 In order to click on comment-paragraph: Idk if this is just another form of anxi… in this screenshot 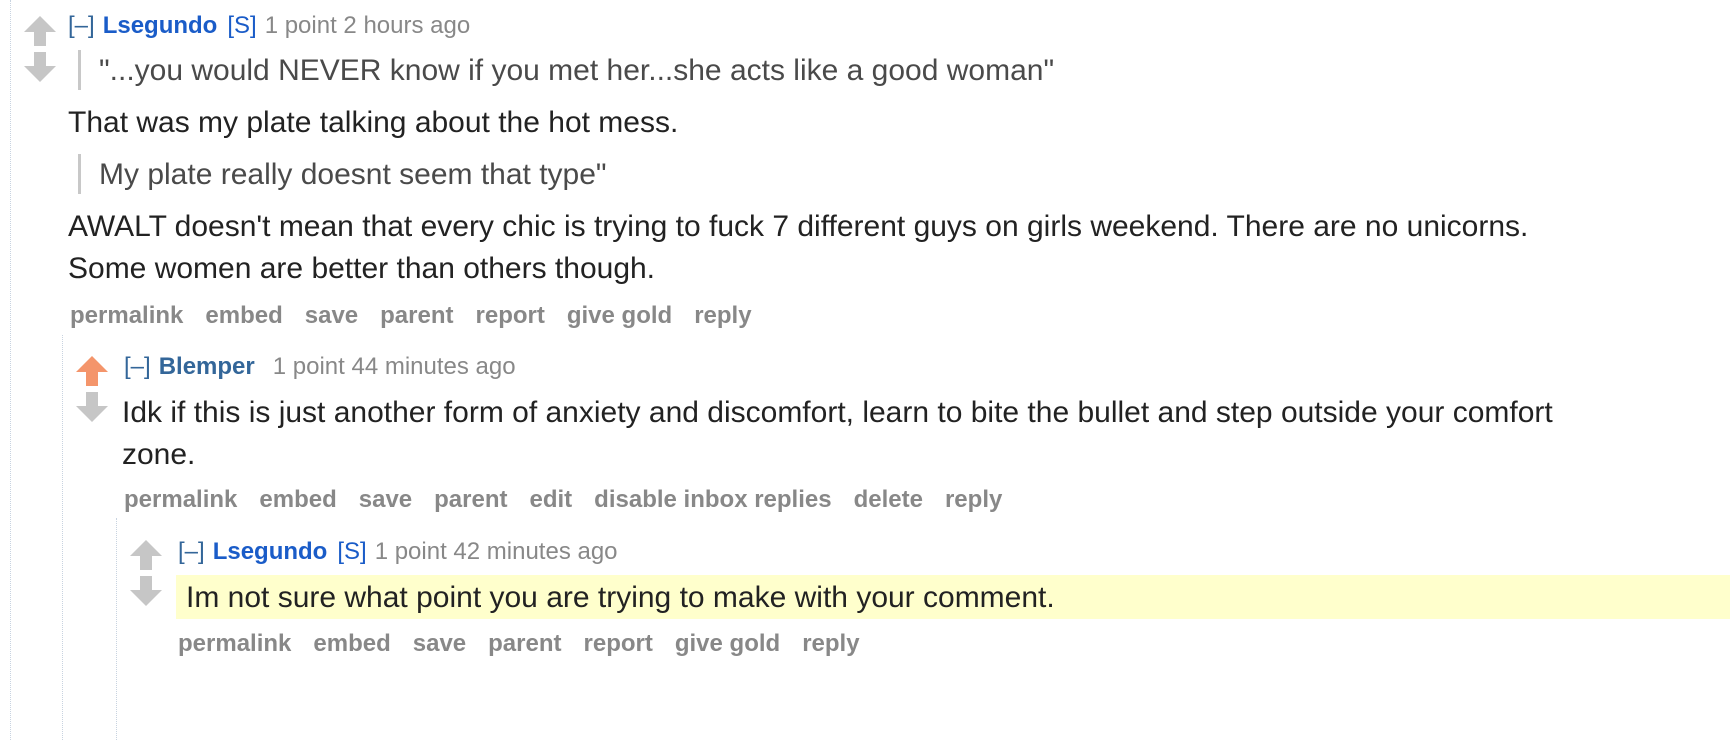, I will do `click(837, 433)`.